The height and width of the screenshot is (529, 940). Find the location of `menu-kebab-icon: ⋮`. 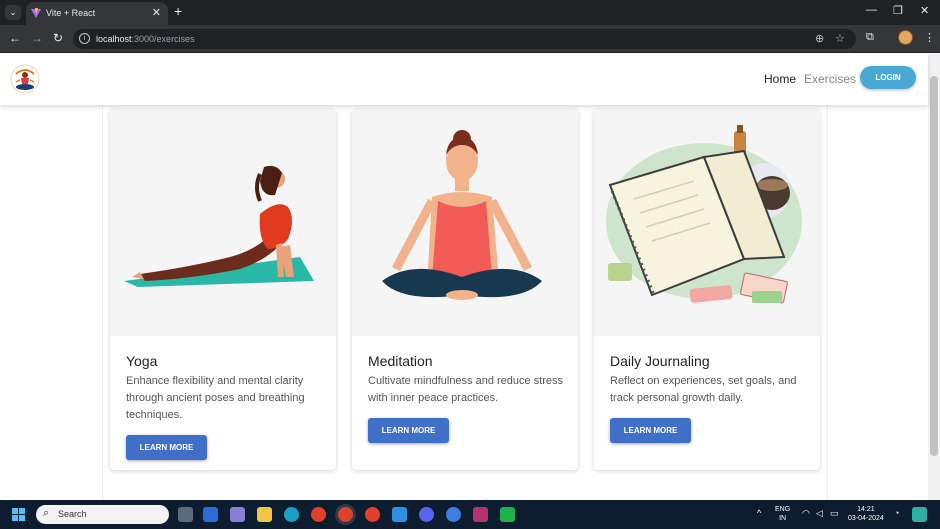

menu-kebab-icon: ⋮ is located at coordinates (929, 37).